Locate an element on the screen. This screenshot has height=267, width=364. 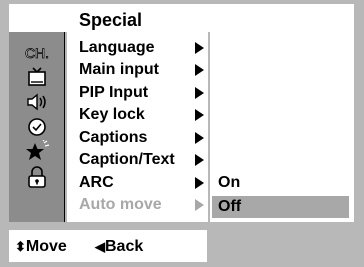
menu-item-label: Main input is located at coordinates (119, 69).